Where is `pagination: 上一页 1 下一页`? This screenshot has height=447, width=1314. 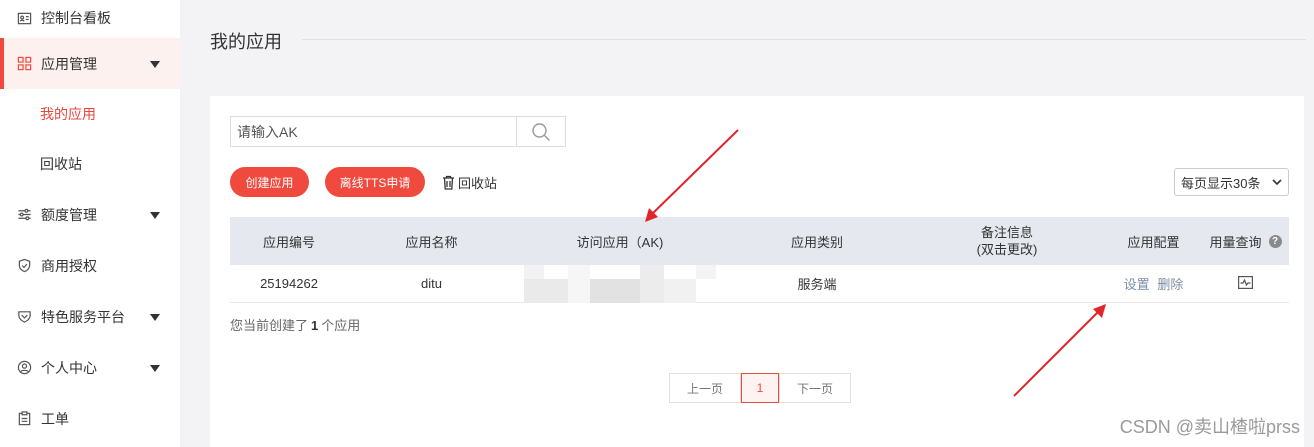
pagination: 上一页 1 下一页 is located at coordinates (760, 388).